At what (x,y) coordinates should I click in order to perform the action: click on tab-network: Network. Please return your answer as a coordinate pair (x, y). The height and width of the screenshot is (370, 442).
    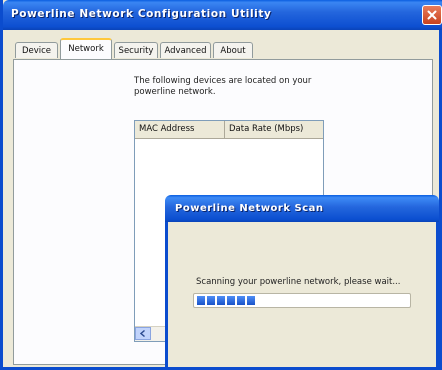
    Looking at the image, I should click on (86, 48).